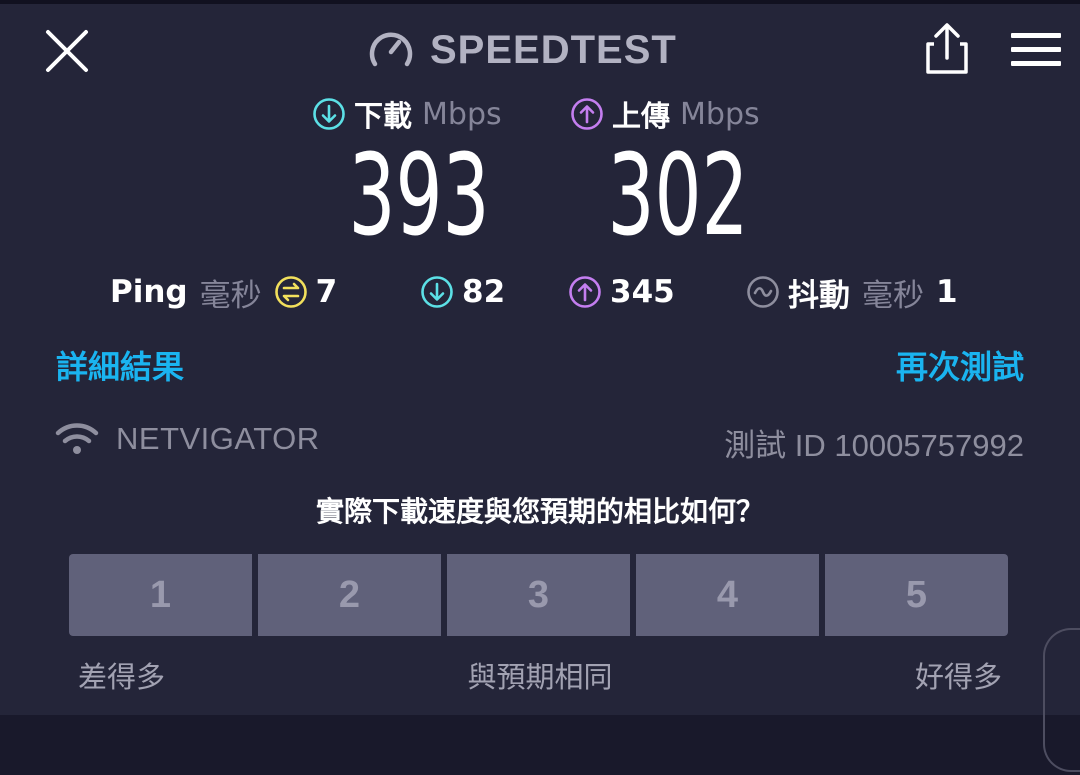 This screenshot has width=1080, height=775. I want to click on upload-label: 上傳 Mbps, so click(665, 114).